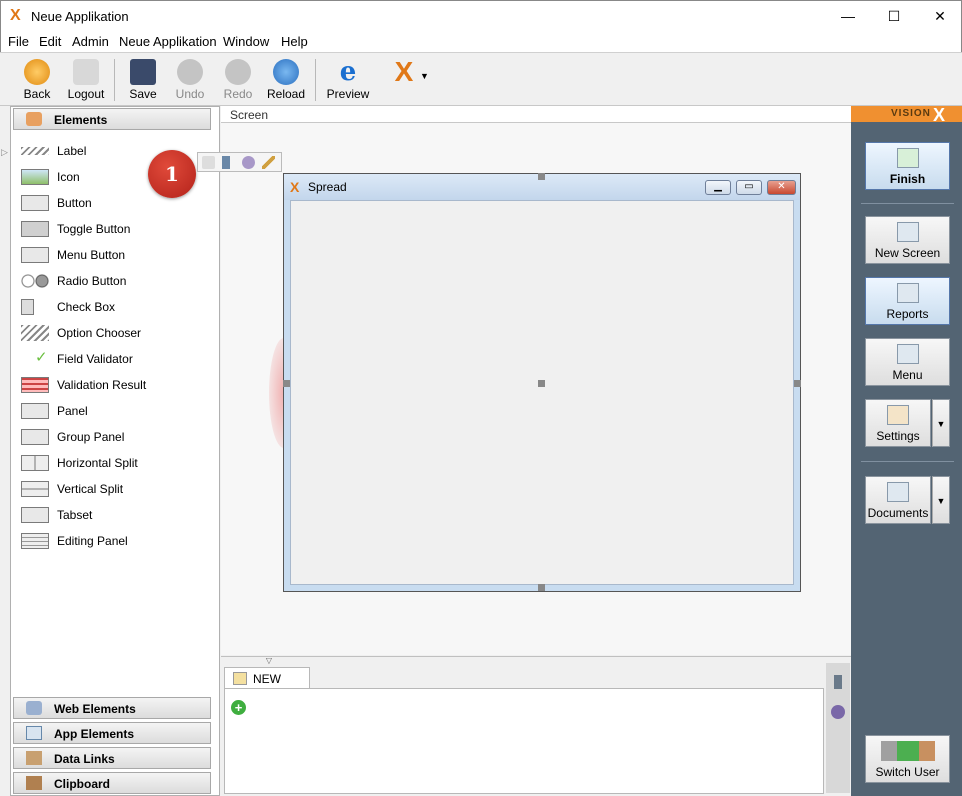 This screenshot has width=962, height=796. What do you see at coordinates (294, 41) in the screenshot?
I see `menu-help: Help` at bounding box center [294, 41].